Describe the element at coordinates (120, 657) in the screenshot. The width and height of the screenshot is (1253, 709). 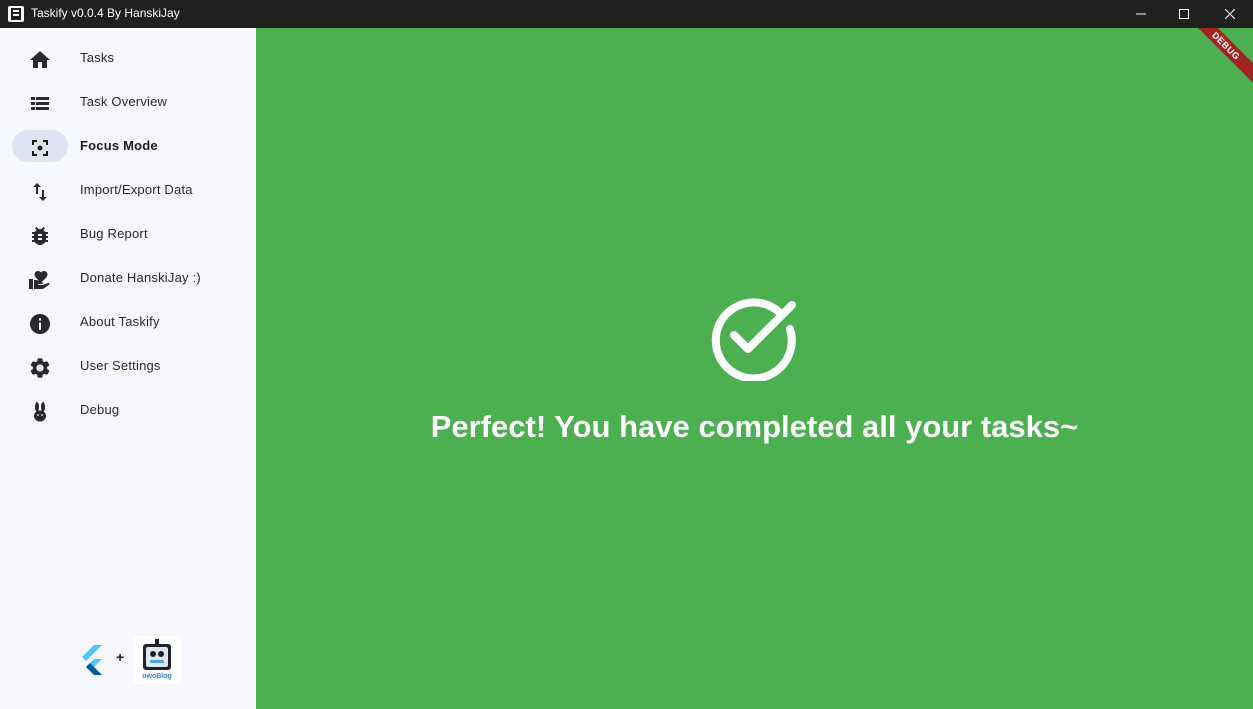
I see `plus-sign: +` at that location.